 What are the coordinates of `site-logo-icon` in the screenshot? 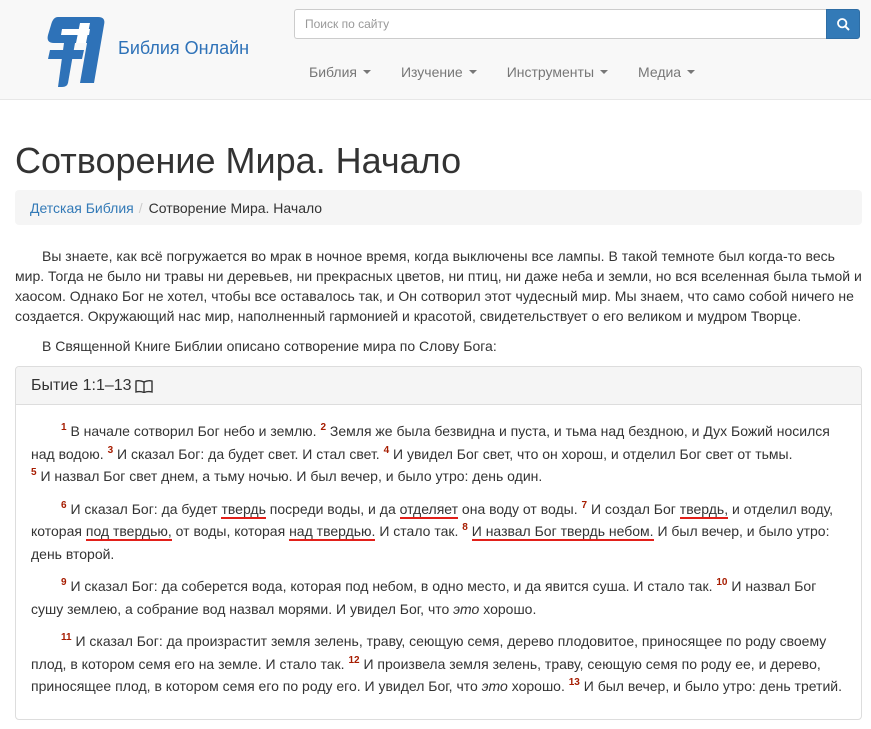 It's located at (73, 50).